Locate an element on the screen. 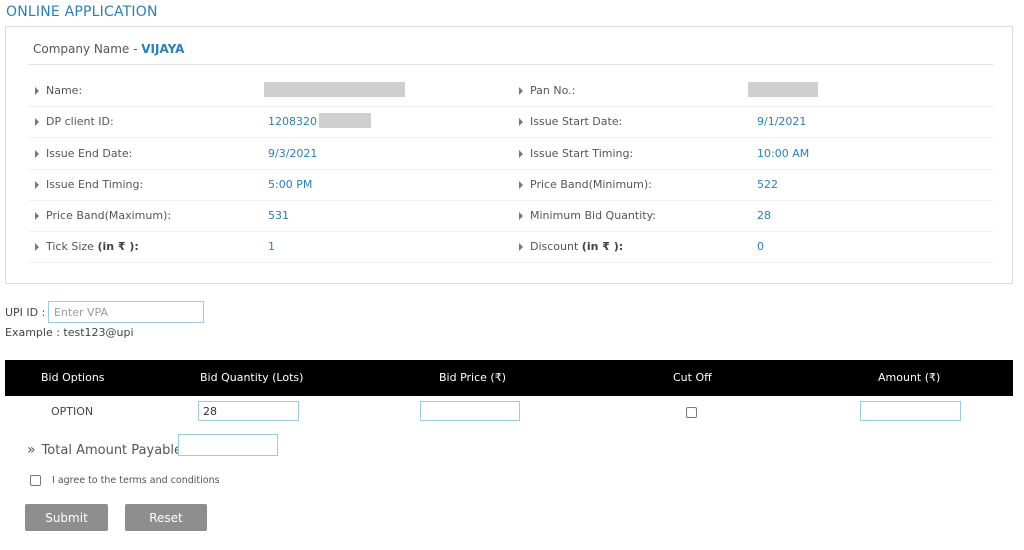 This screenshot has height=550, width=1024. header-bid-quantity: Bid Quantity (Lots) is located at coordinates (252, 377).